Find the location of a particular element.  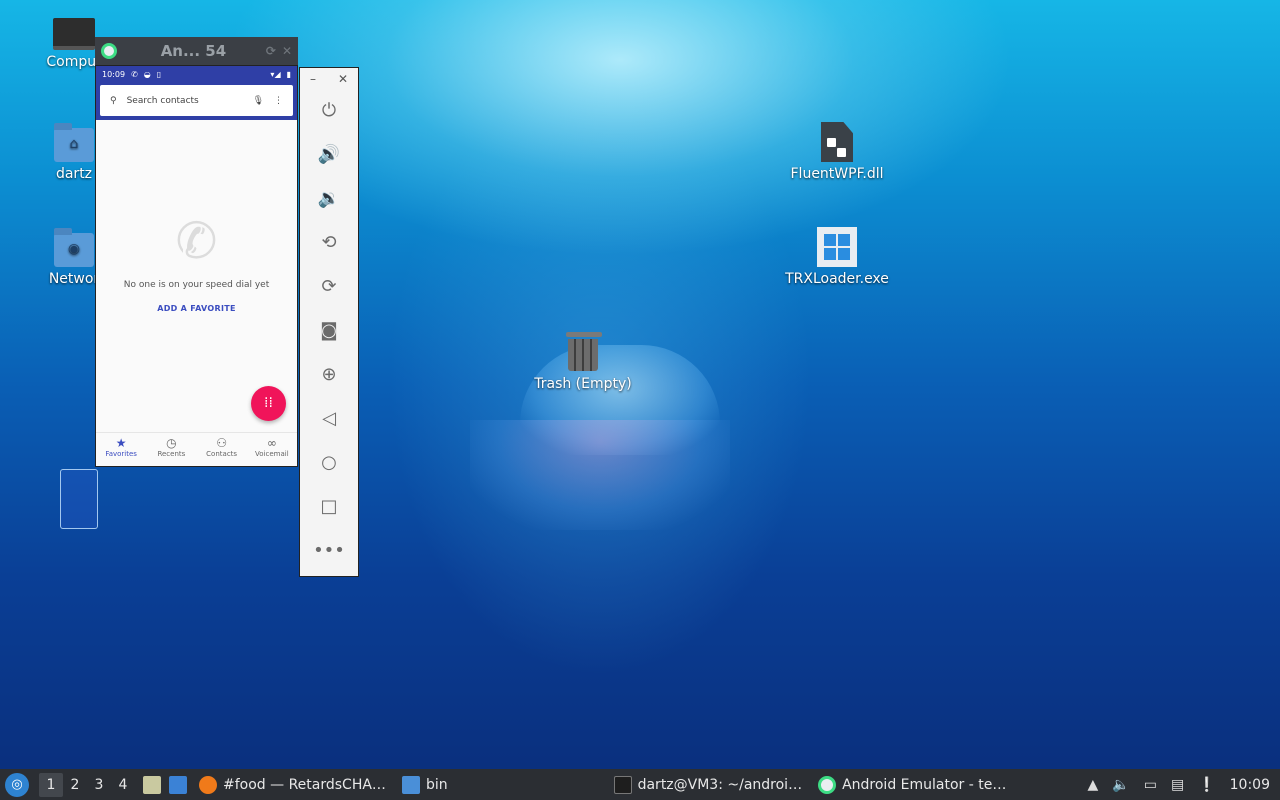

task-bin-folder: bin is located at coordinates (425, 784).